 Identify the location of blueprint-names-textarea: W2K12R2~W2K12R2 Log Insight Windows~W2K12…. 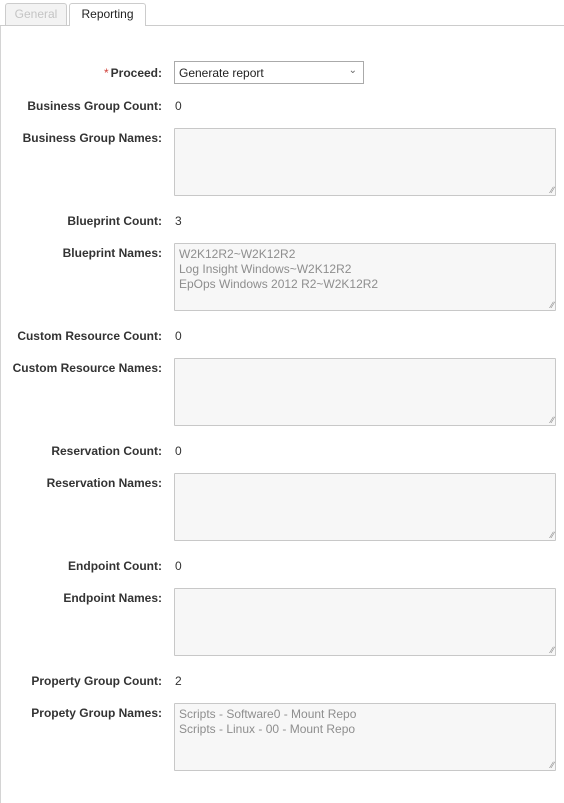
(365, 277).